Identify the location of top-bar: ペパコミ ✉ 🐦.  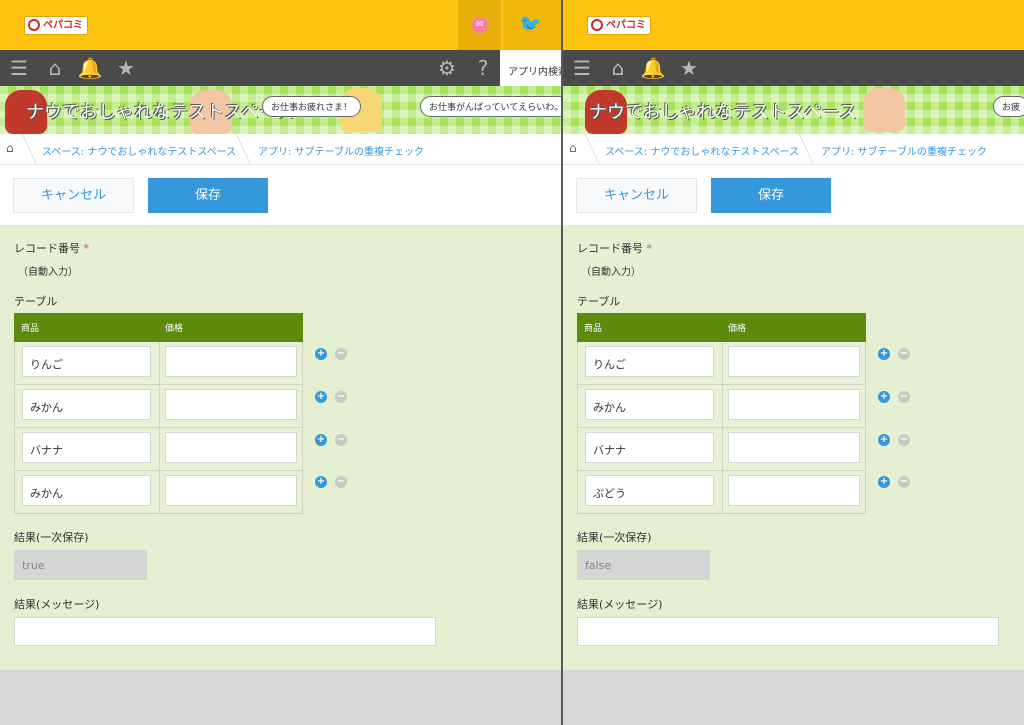
(281, 25).